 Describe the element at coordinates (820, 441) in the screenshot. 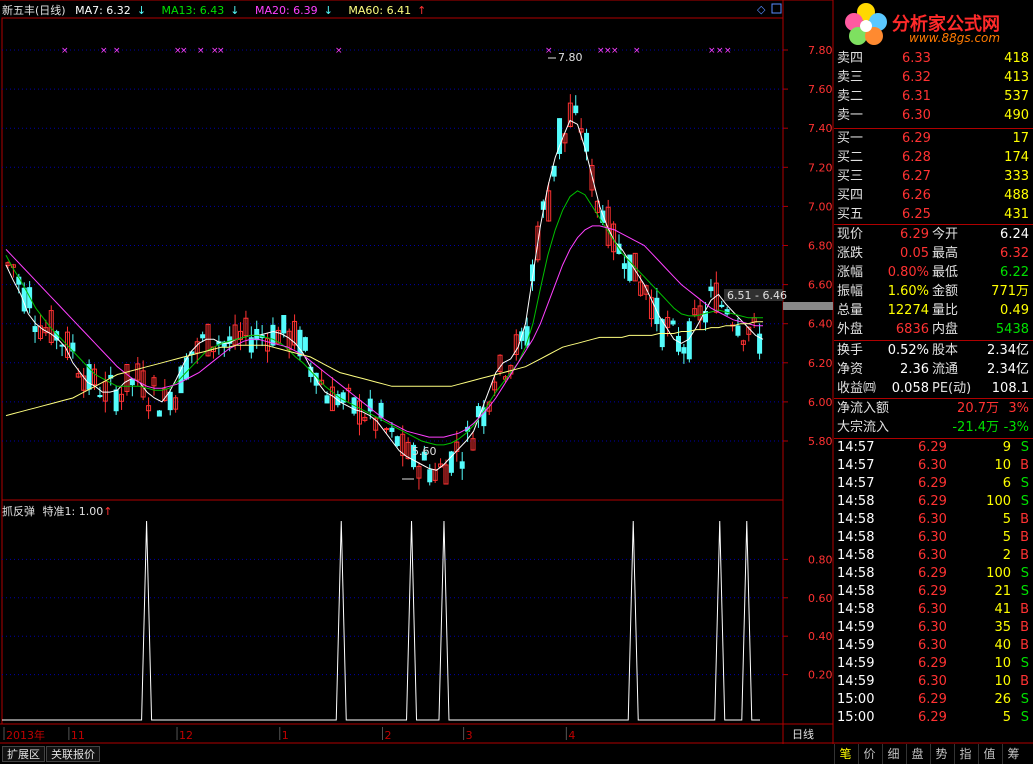

I see `y-tick-label: 5.80` at that location.